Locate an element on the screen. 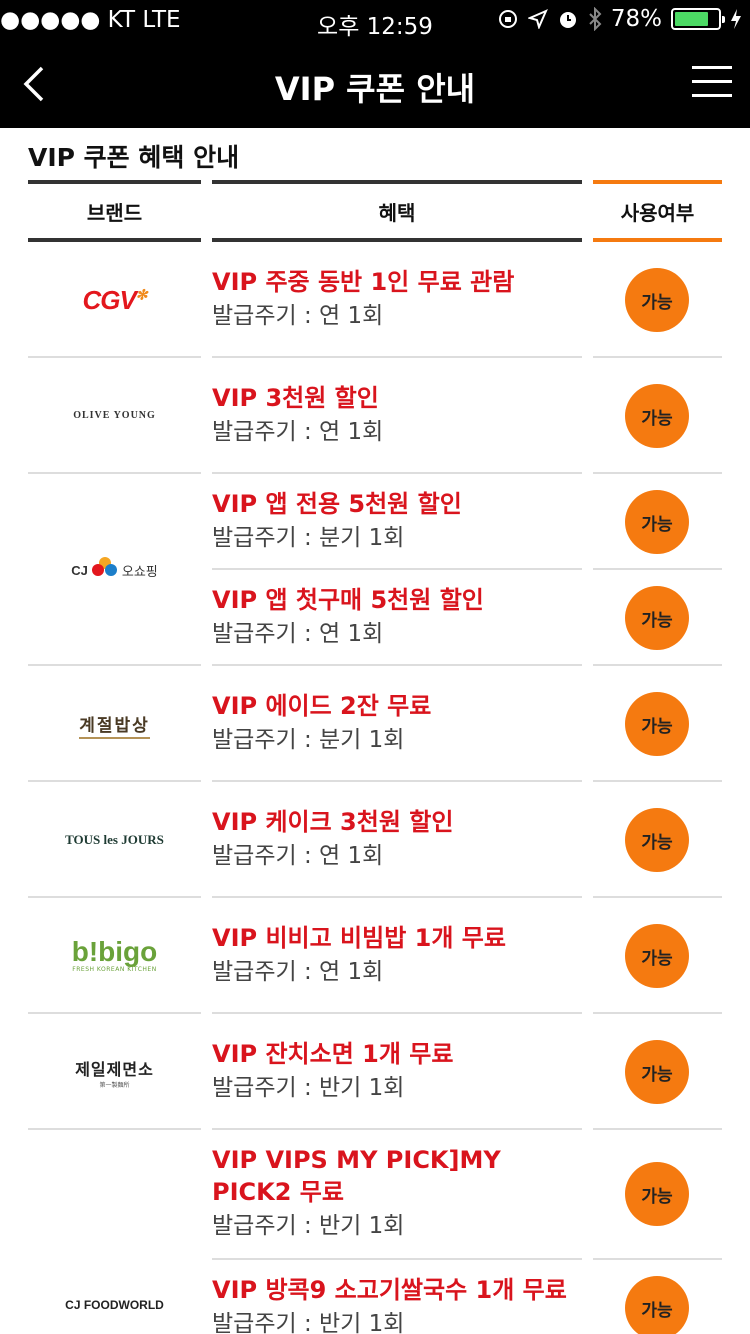 This screenshot has height=1334, width=750. status-icons: 78% is located at coordinates (619, 19).